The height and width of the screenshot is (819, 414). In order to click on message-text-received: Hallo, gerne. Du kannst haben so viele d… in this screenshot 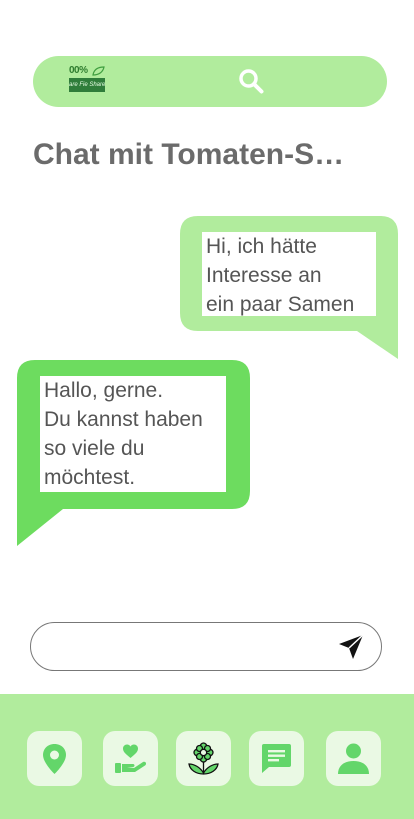, I will do `click(133, 434)`.